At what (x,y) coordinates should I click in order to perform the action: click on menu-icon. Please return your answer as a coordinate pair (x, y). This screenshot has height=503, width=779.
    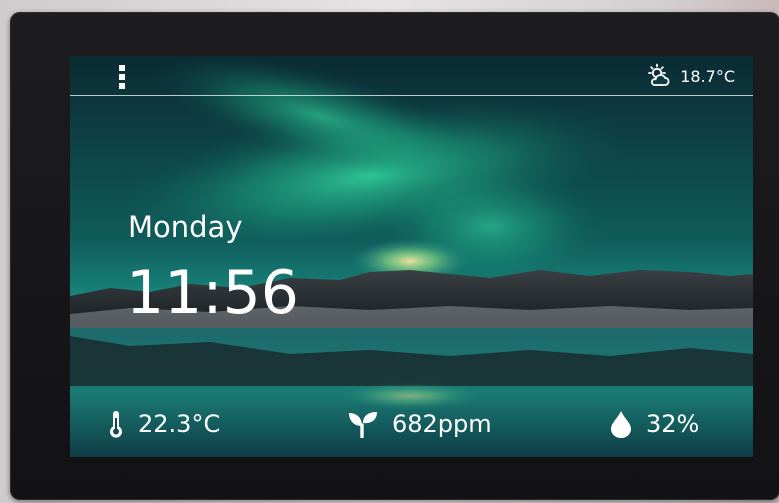
    Looking at the image, I should click on (122, 68).